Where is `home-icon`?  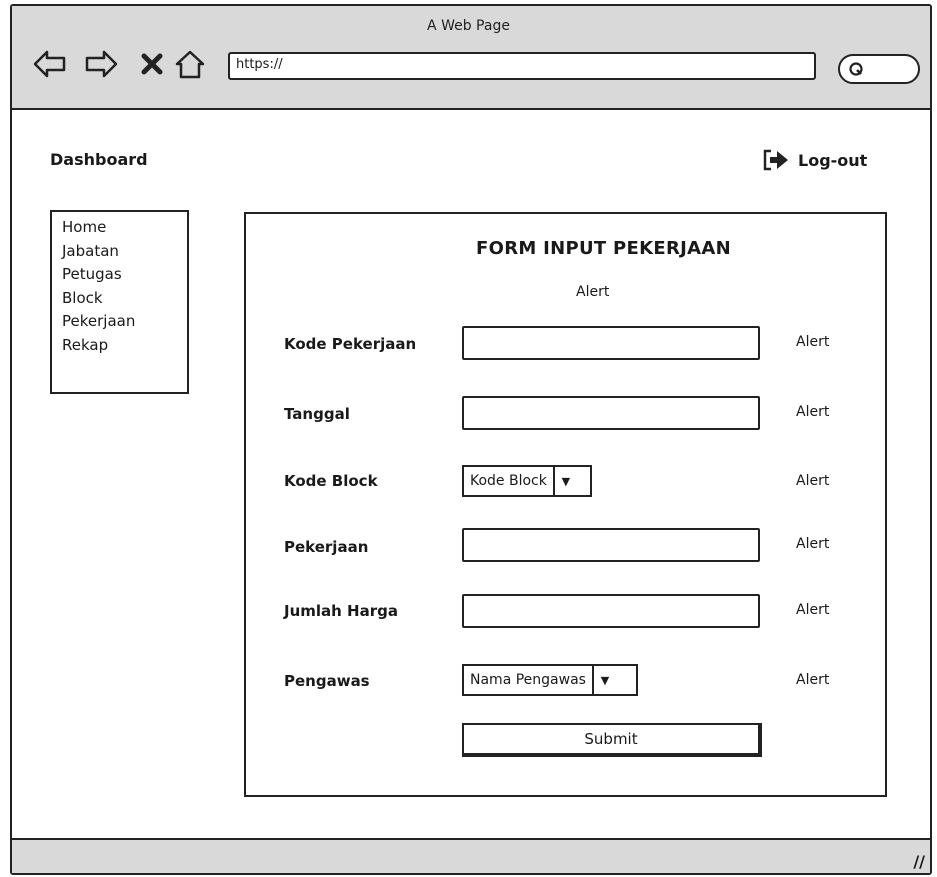
home-icon is located at coordinates (190, 64).